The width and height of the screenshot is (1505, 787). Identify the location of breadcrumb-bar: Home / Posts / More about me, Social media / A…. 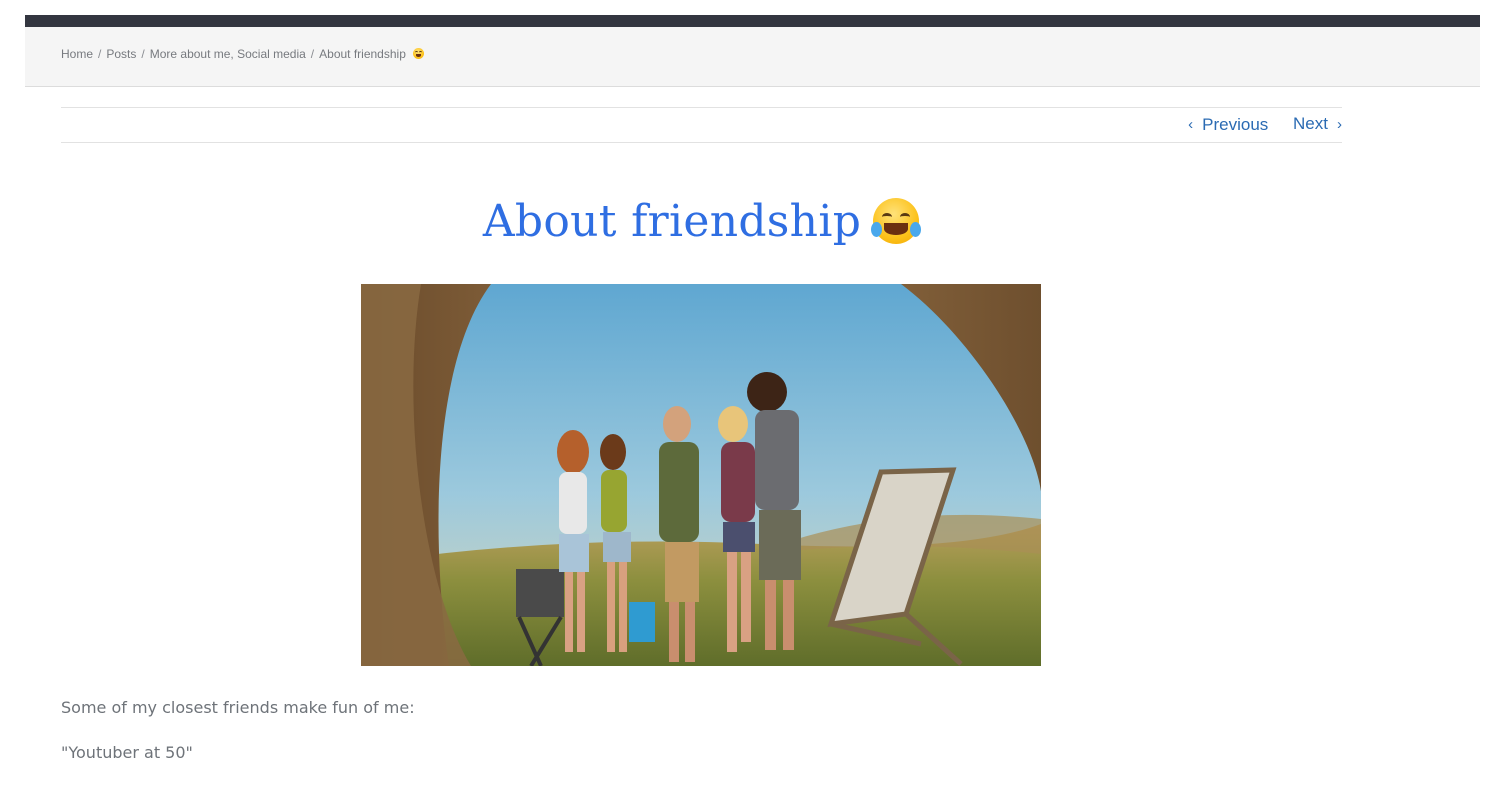
(752, 57).